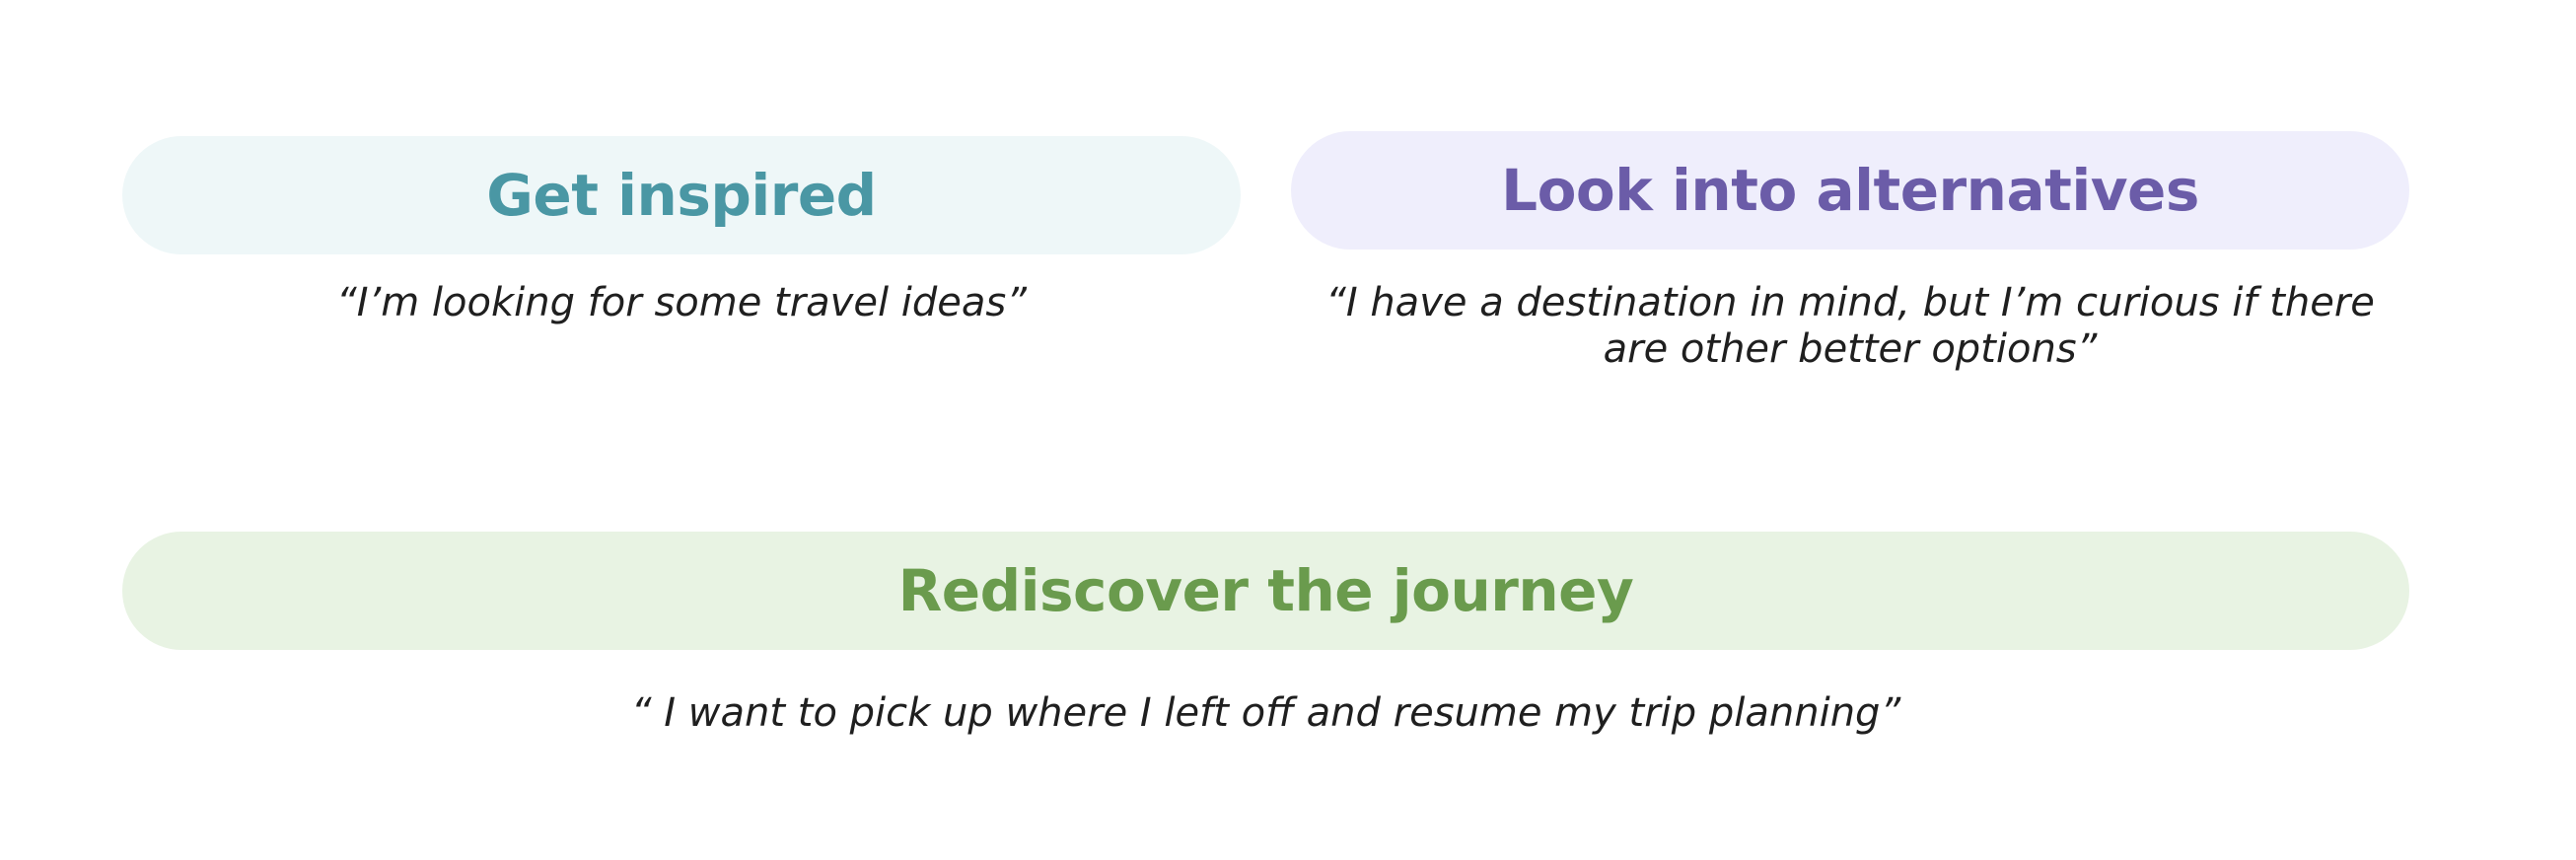 The image size is (2576, 860). I want to click on rediscover-the-journey-title: Rediscover the journey, so click(1265, 590).